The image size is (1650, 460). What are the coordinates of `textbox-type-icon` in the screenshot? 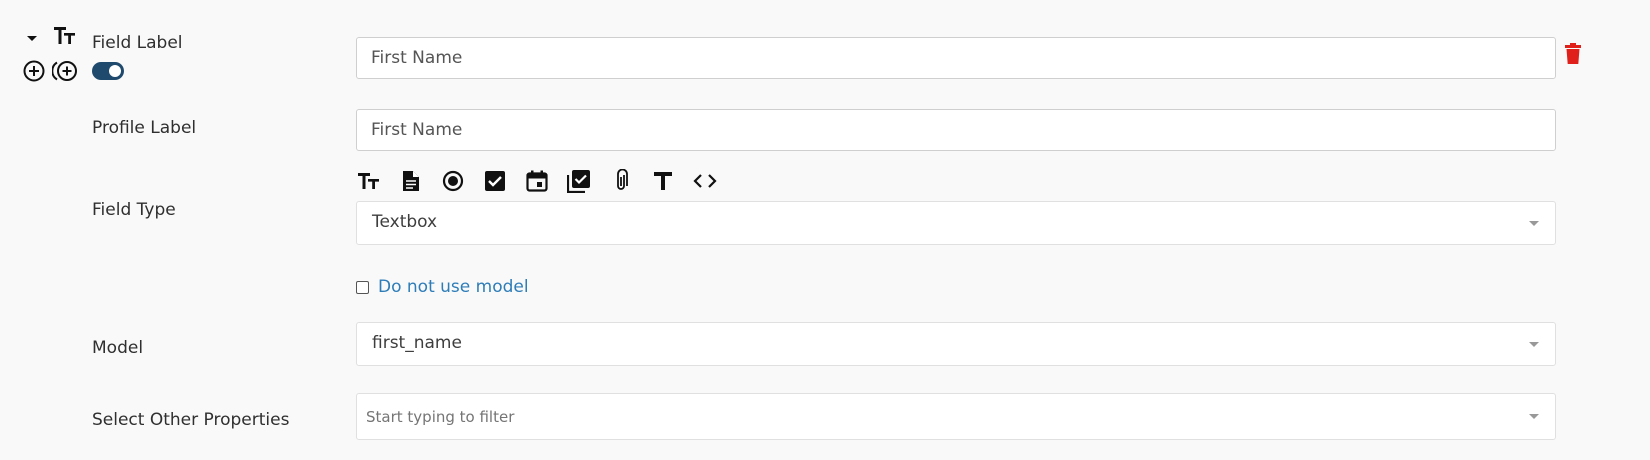 It's located at (65, 35).